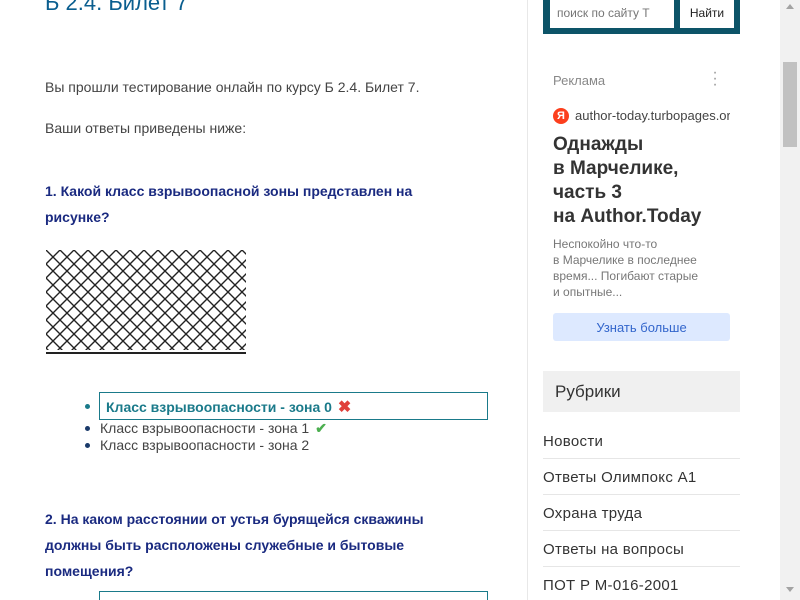 The image size is (800, 600). Describe the element at coordinates (293, 595) in the screenshot. I see `selected-answer-box` at that location.